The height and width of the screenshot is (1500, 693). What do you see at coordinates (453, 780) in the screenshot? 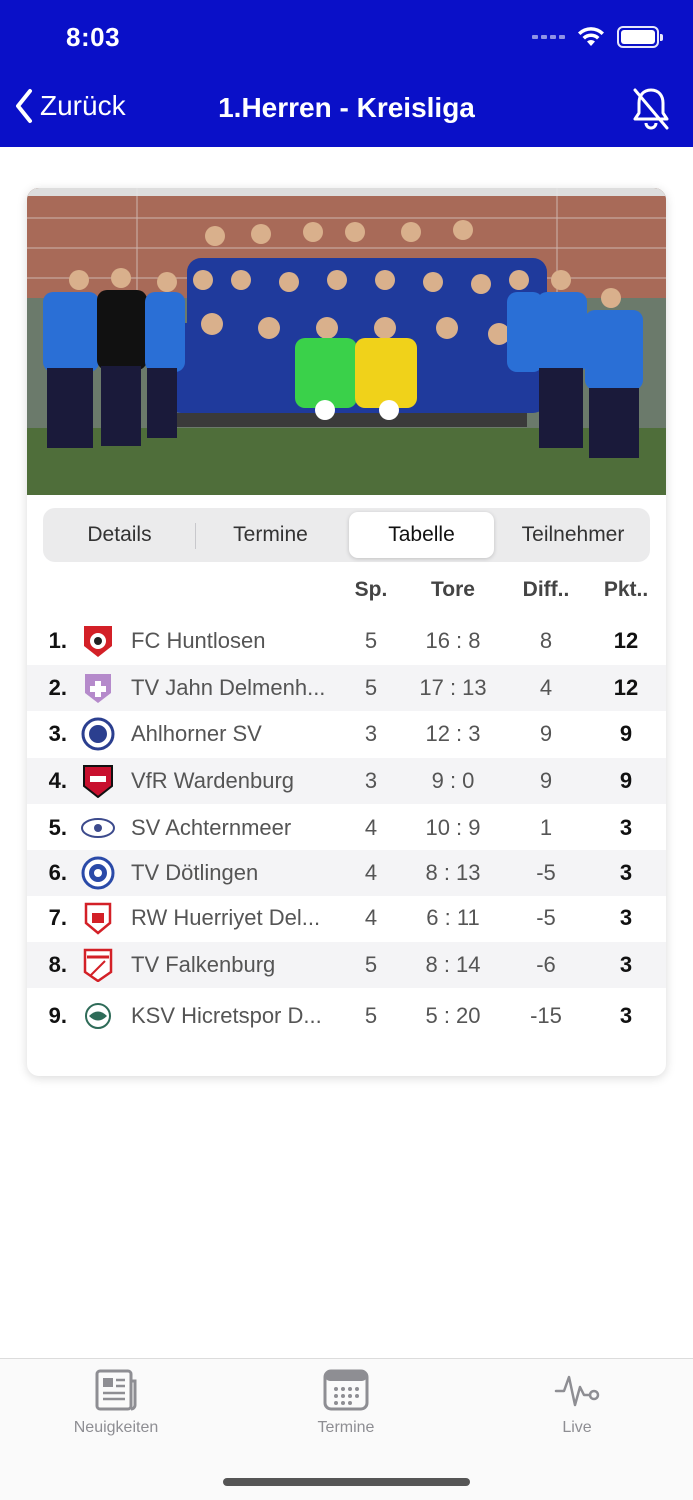
I see `goals: 9 : 0` at bounding box center [453, 780].